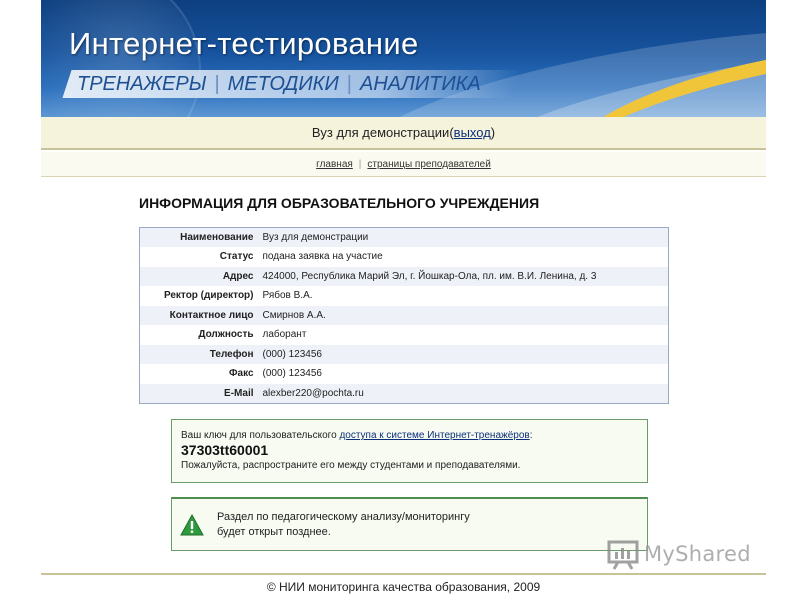  I want to click on org-name: Вуз для демонстрации, so click(380, 132).